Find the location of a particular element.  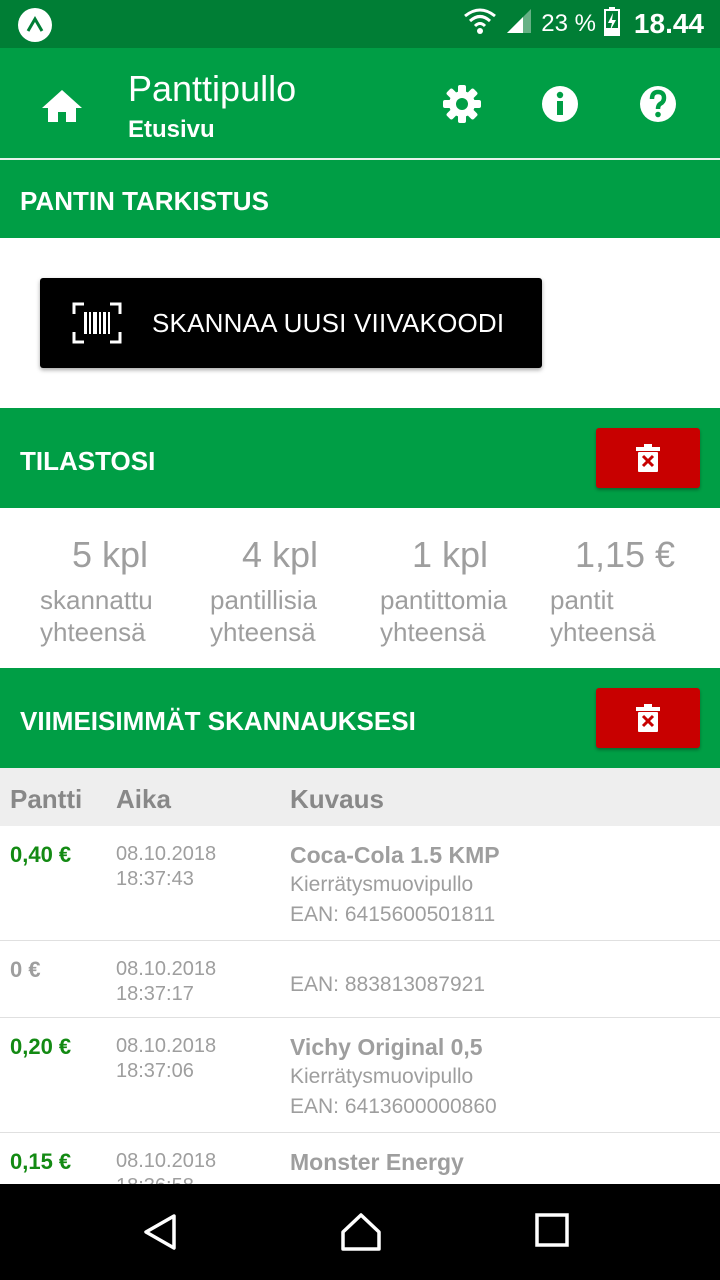

table-row: 0 € 08.10.2018 18:37:17 EAN: 883813087921 is located at coordinates (360, 979).